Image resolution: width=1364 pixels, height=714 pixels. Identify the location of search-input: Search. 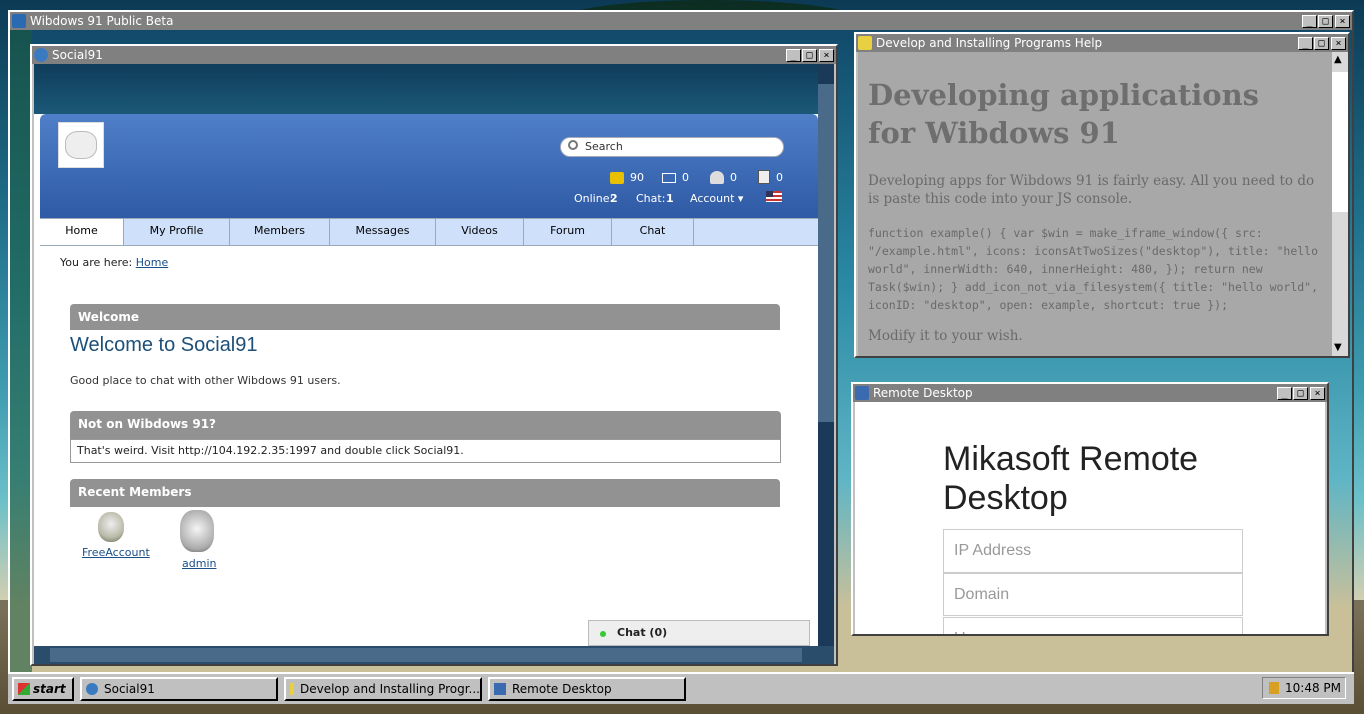
(672, 147).